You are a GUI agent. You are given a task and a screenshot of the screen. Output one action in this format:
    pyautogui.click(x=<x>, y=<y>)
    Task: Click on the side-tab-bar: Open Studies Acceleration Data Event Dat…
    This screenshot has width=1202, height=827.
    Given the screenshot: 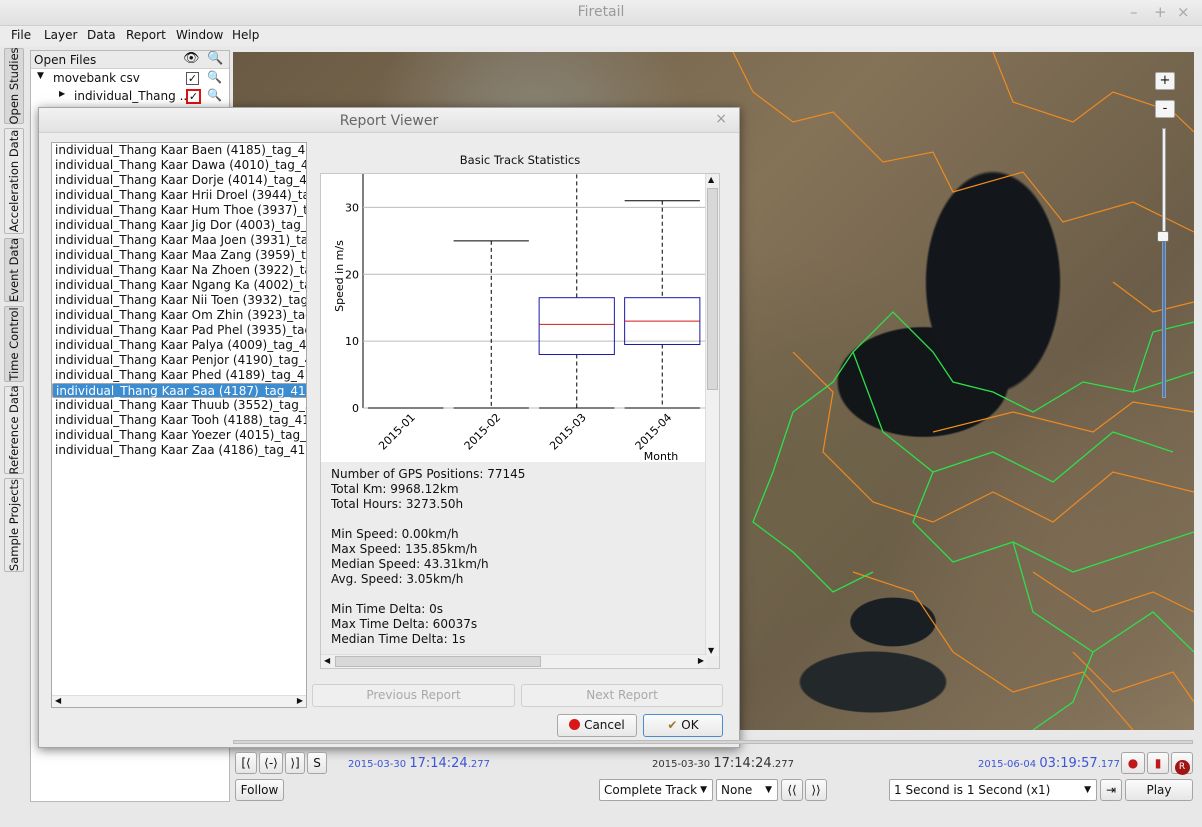 What is the action you would take?
    pyautogui.click(x=14, y=436)
    